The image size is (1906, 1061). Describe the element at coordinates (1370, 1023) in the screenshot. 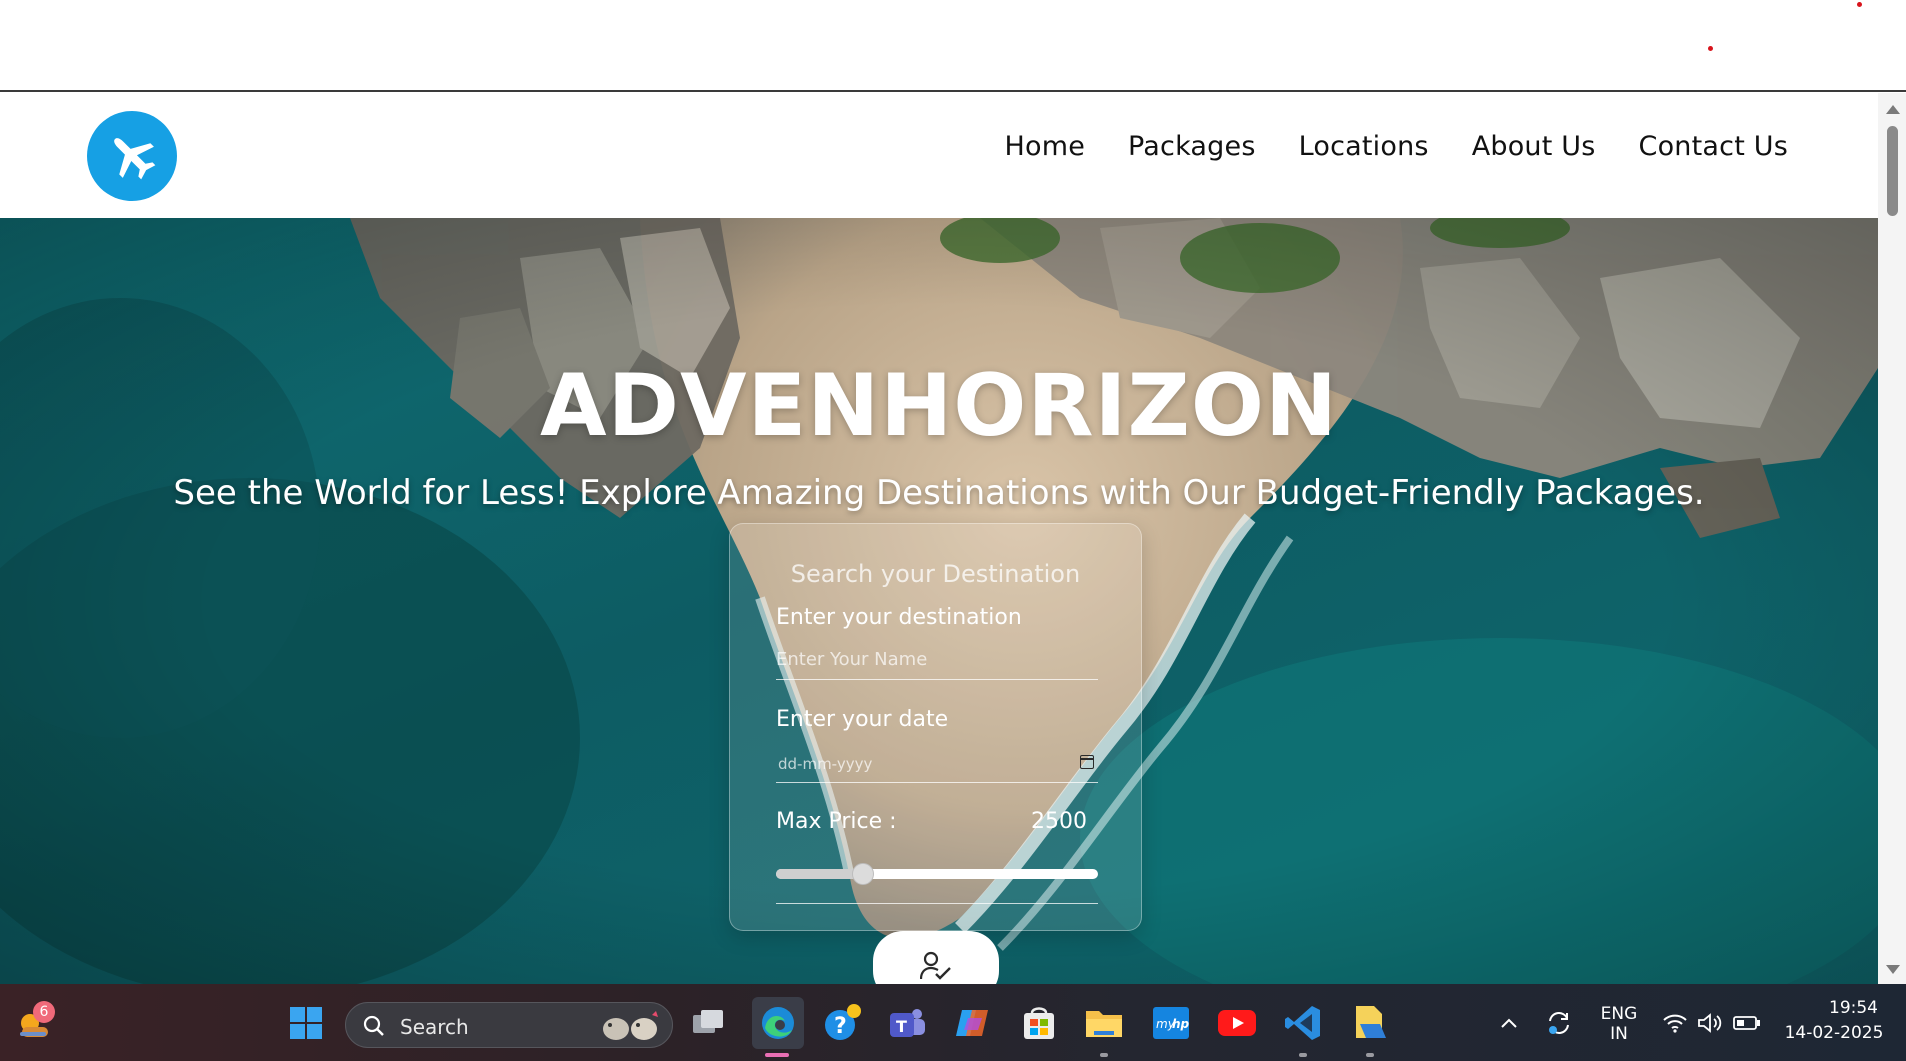

I see `folder-app-icon` at that location.